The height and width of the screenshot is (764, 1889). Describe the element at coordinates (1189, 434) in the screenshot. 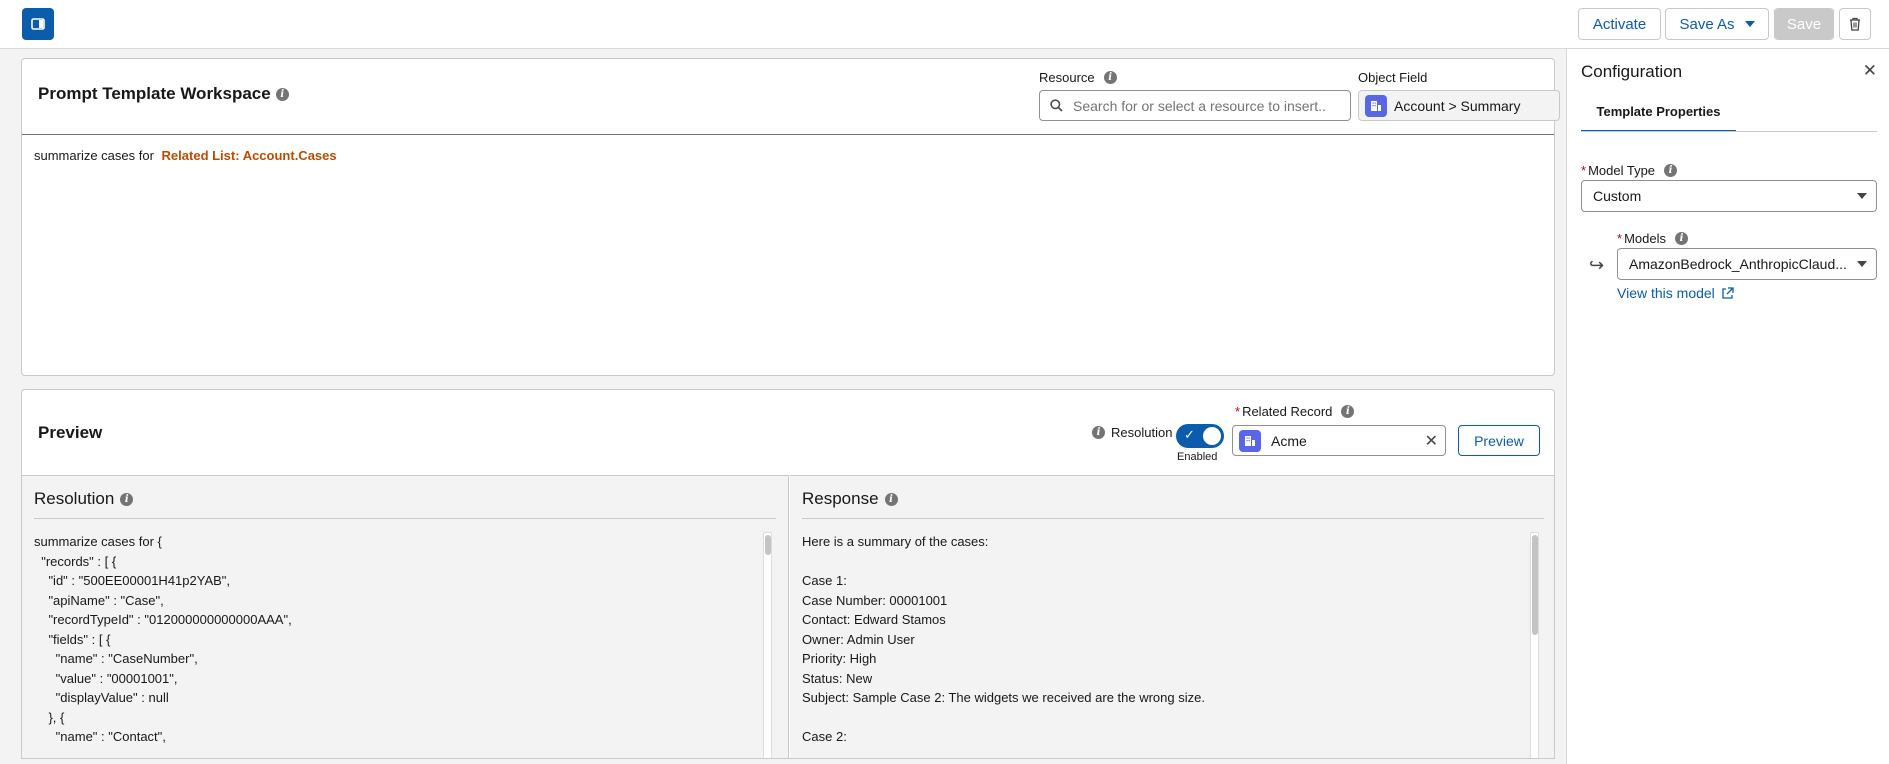

I see `check-icon: ✓` at that location.